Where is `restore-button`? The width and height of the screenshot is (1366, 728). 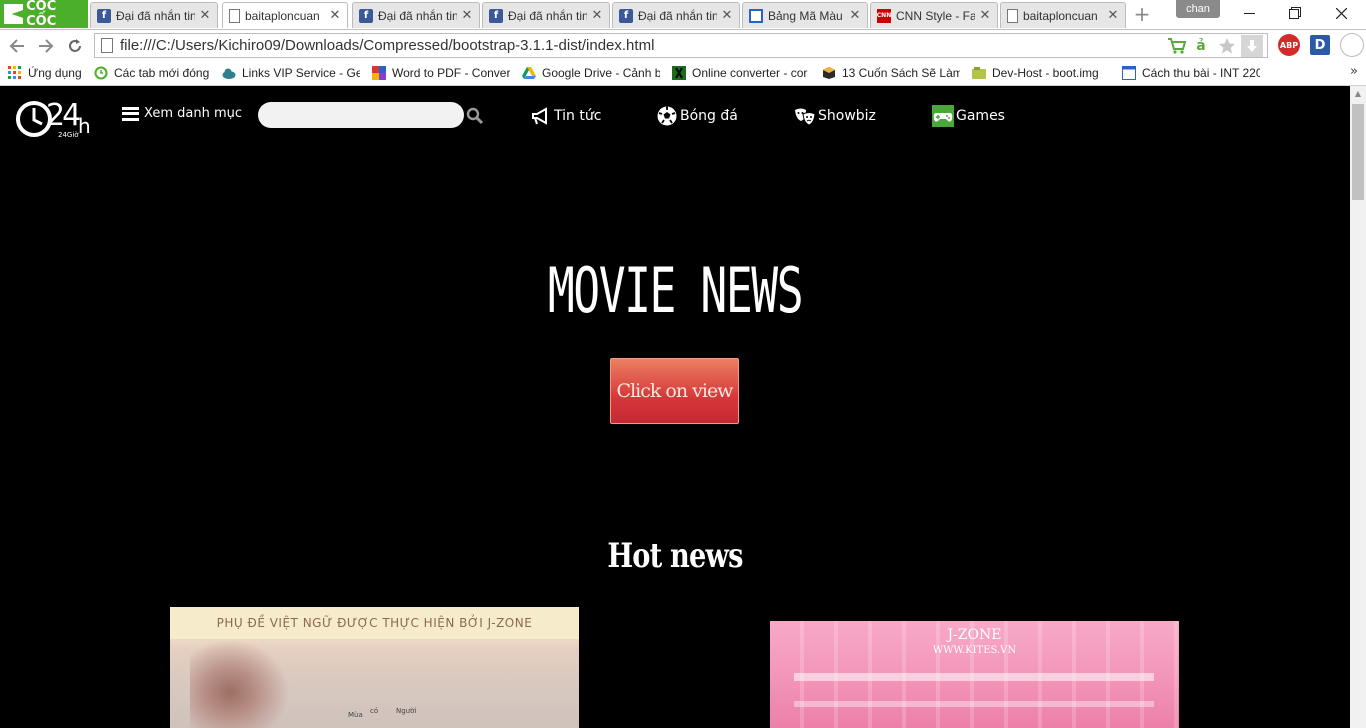
restore-button is located at coordinates (1295, 13).